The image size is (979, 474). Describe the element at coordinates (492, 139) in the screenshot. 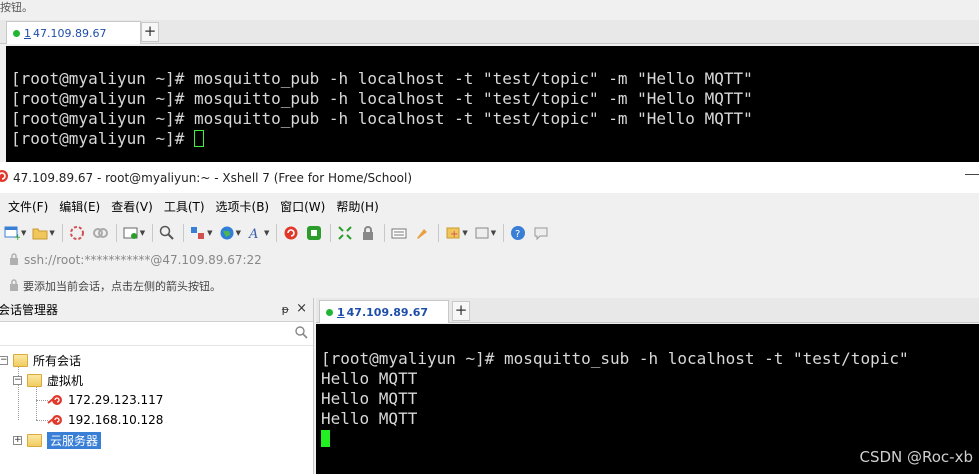

I see `terminal-prompt-line: [root@myaliyun ~]#` at that location.